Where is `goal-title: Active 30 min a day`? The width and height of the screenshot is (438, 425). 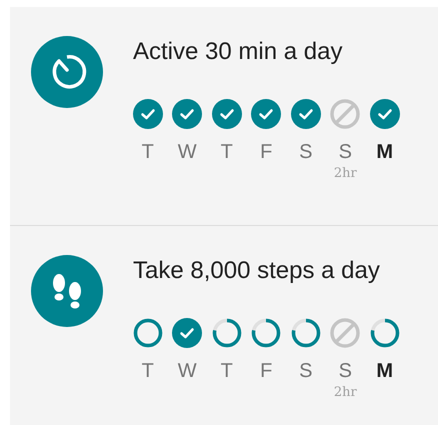 goal-title: Active 30 min a day is located at coordinates (238, 52).